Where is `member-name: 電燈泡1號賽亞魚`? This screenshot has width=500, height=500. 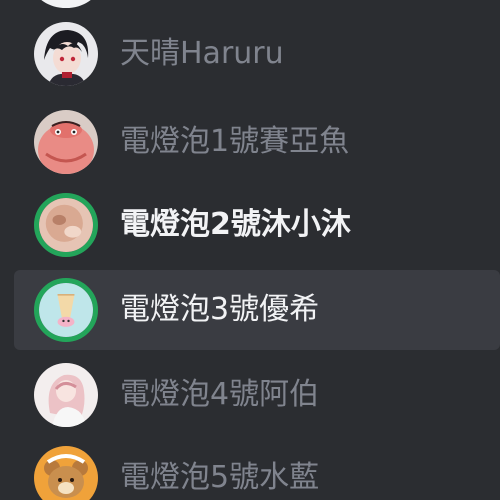
member-name: 電燈泡1號賽亞魚 is located at coordinates (235, 141).